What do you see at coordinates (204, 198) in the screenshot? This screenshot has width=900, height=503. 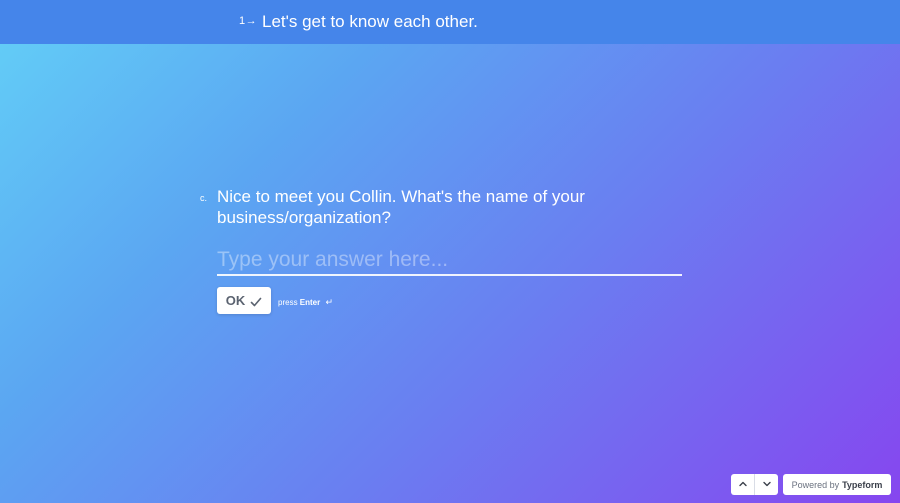 I see `question-letter: c.` at bounding box center [204, 198].